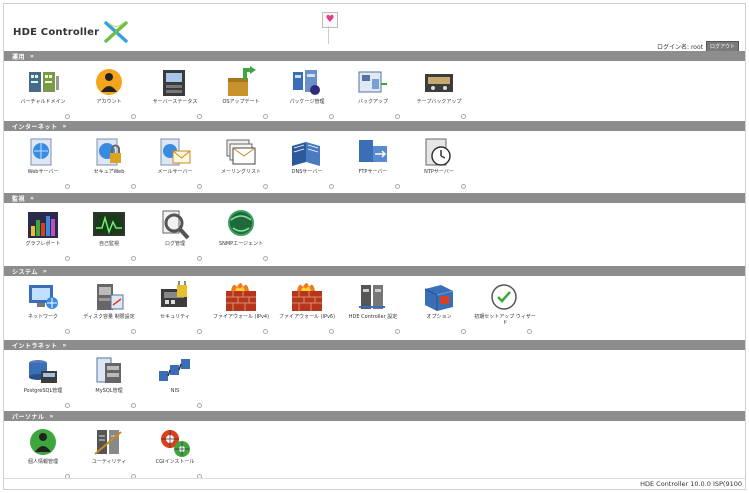 This screenshot has height=493, width=749. What do you see at coordinates (438, 152) in the screenshot?
I see `ntp-server-icon` at bounding box center [438, 152].